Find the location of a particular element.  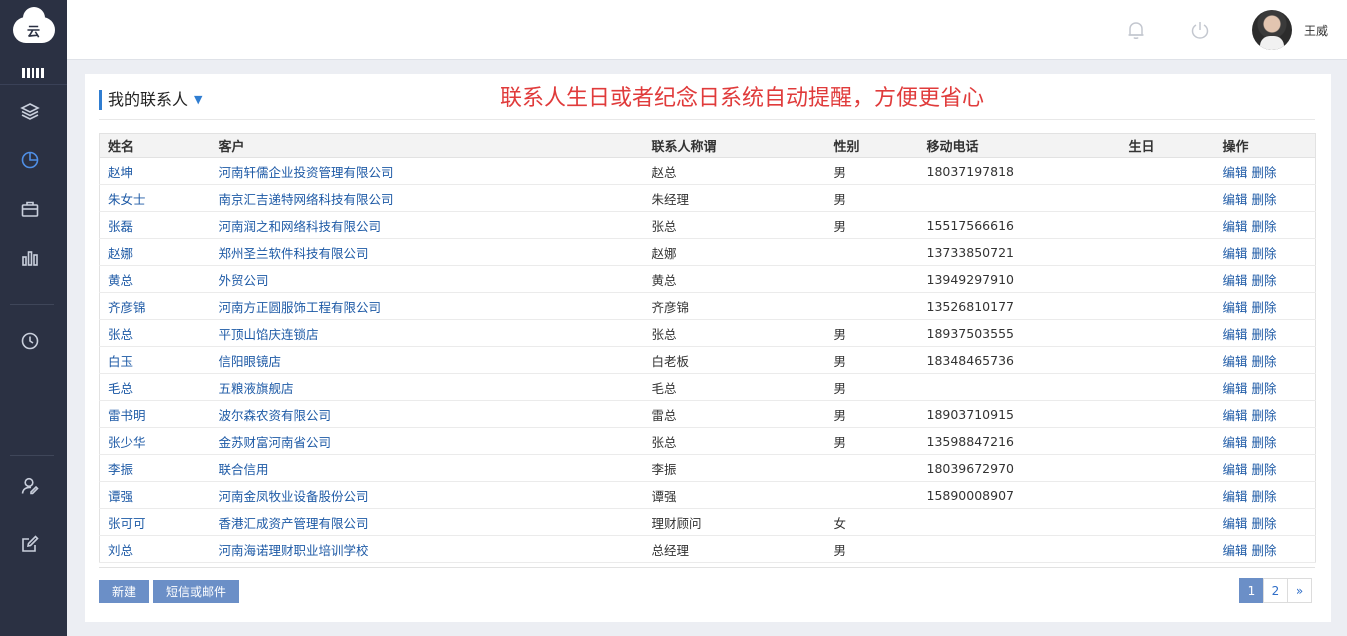

sidebar-item-layers is located at coordinates (30, 111).